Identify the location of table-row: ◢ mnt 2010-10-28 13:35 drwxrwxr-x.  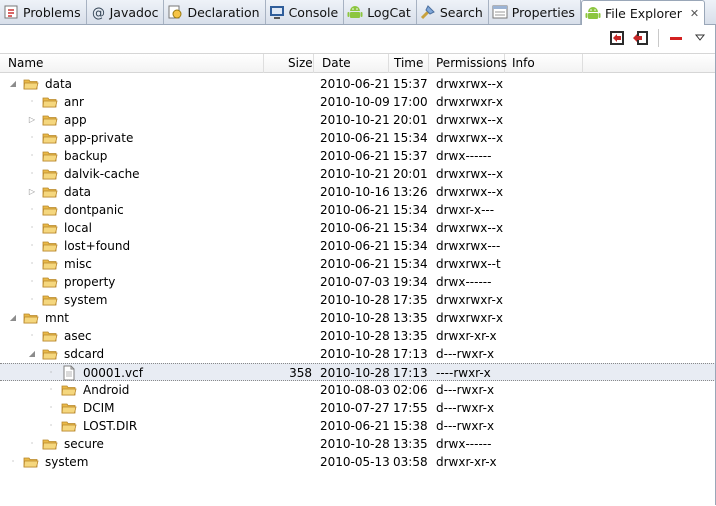
(358, 318).